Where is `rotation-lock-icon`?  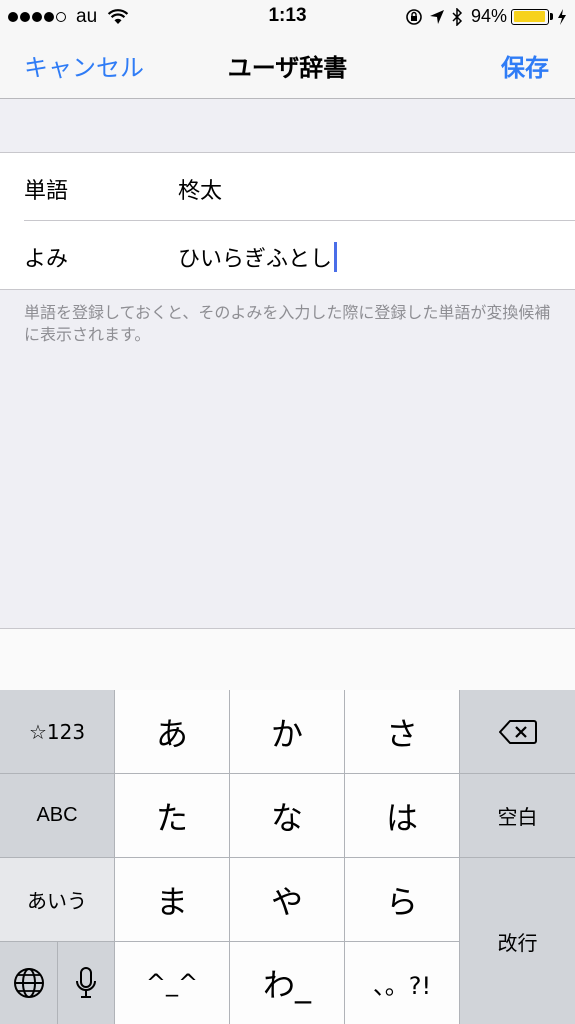
rotation-lock-icon is located at coordinates (414, 16).